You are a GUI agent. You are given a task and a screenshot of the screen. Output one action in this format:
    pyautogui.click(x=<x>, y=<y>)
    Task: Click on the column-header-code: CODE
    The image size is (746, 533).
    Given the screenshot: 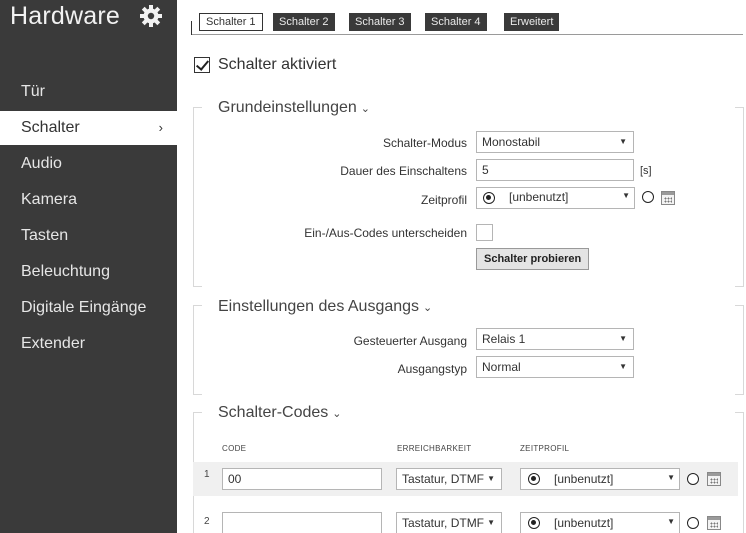 What is the action you would take?
    pyautogui.click(x=234, y=448)
    